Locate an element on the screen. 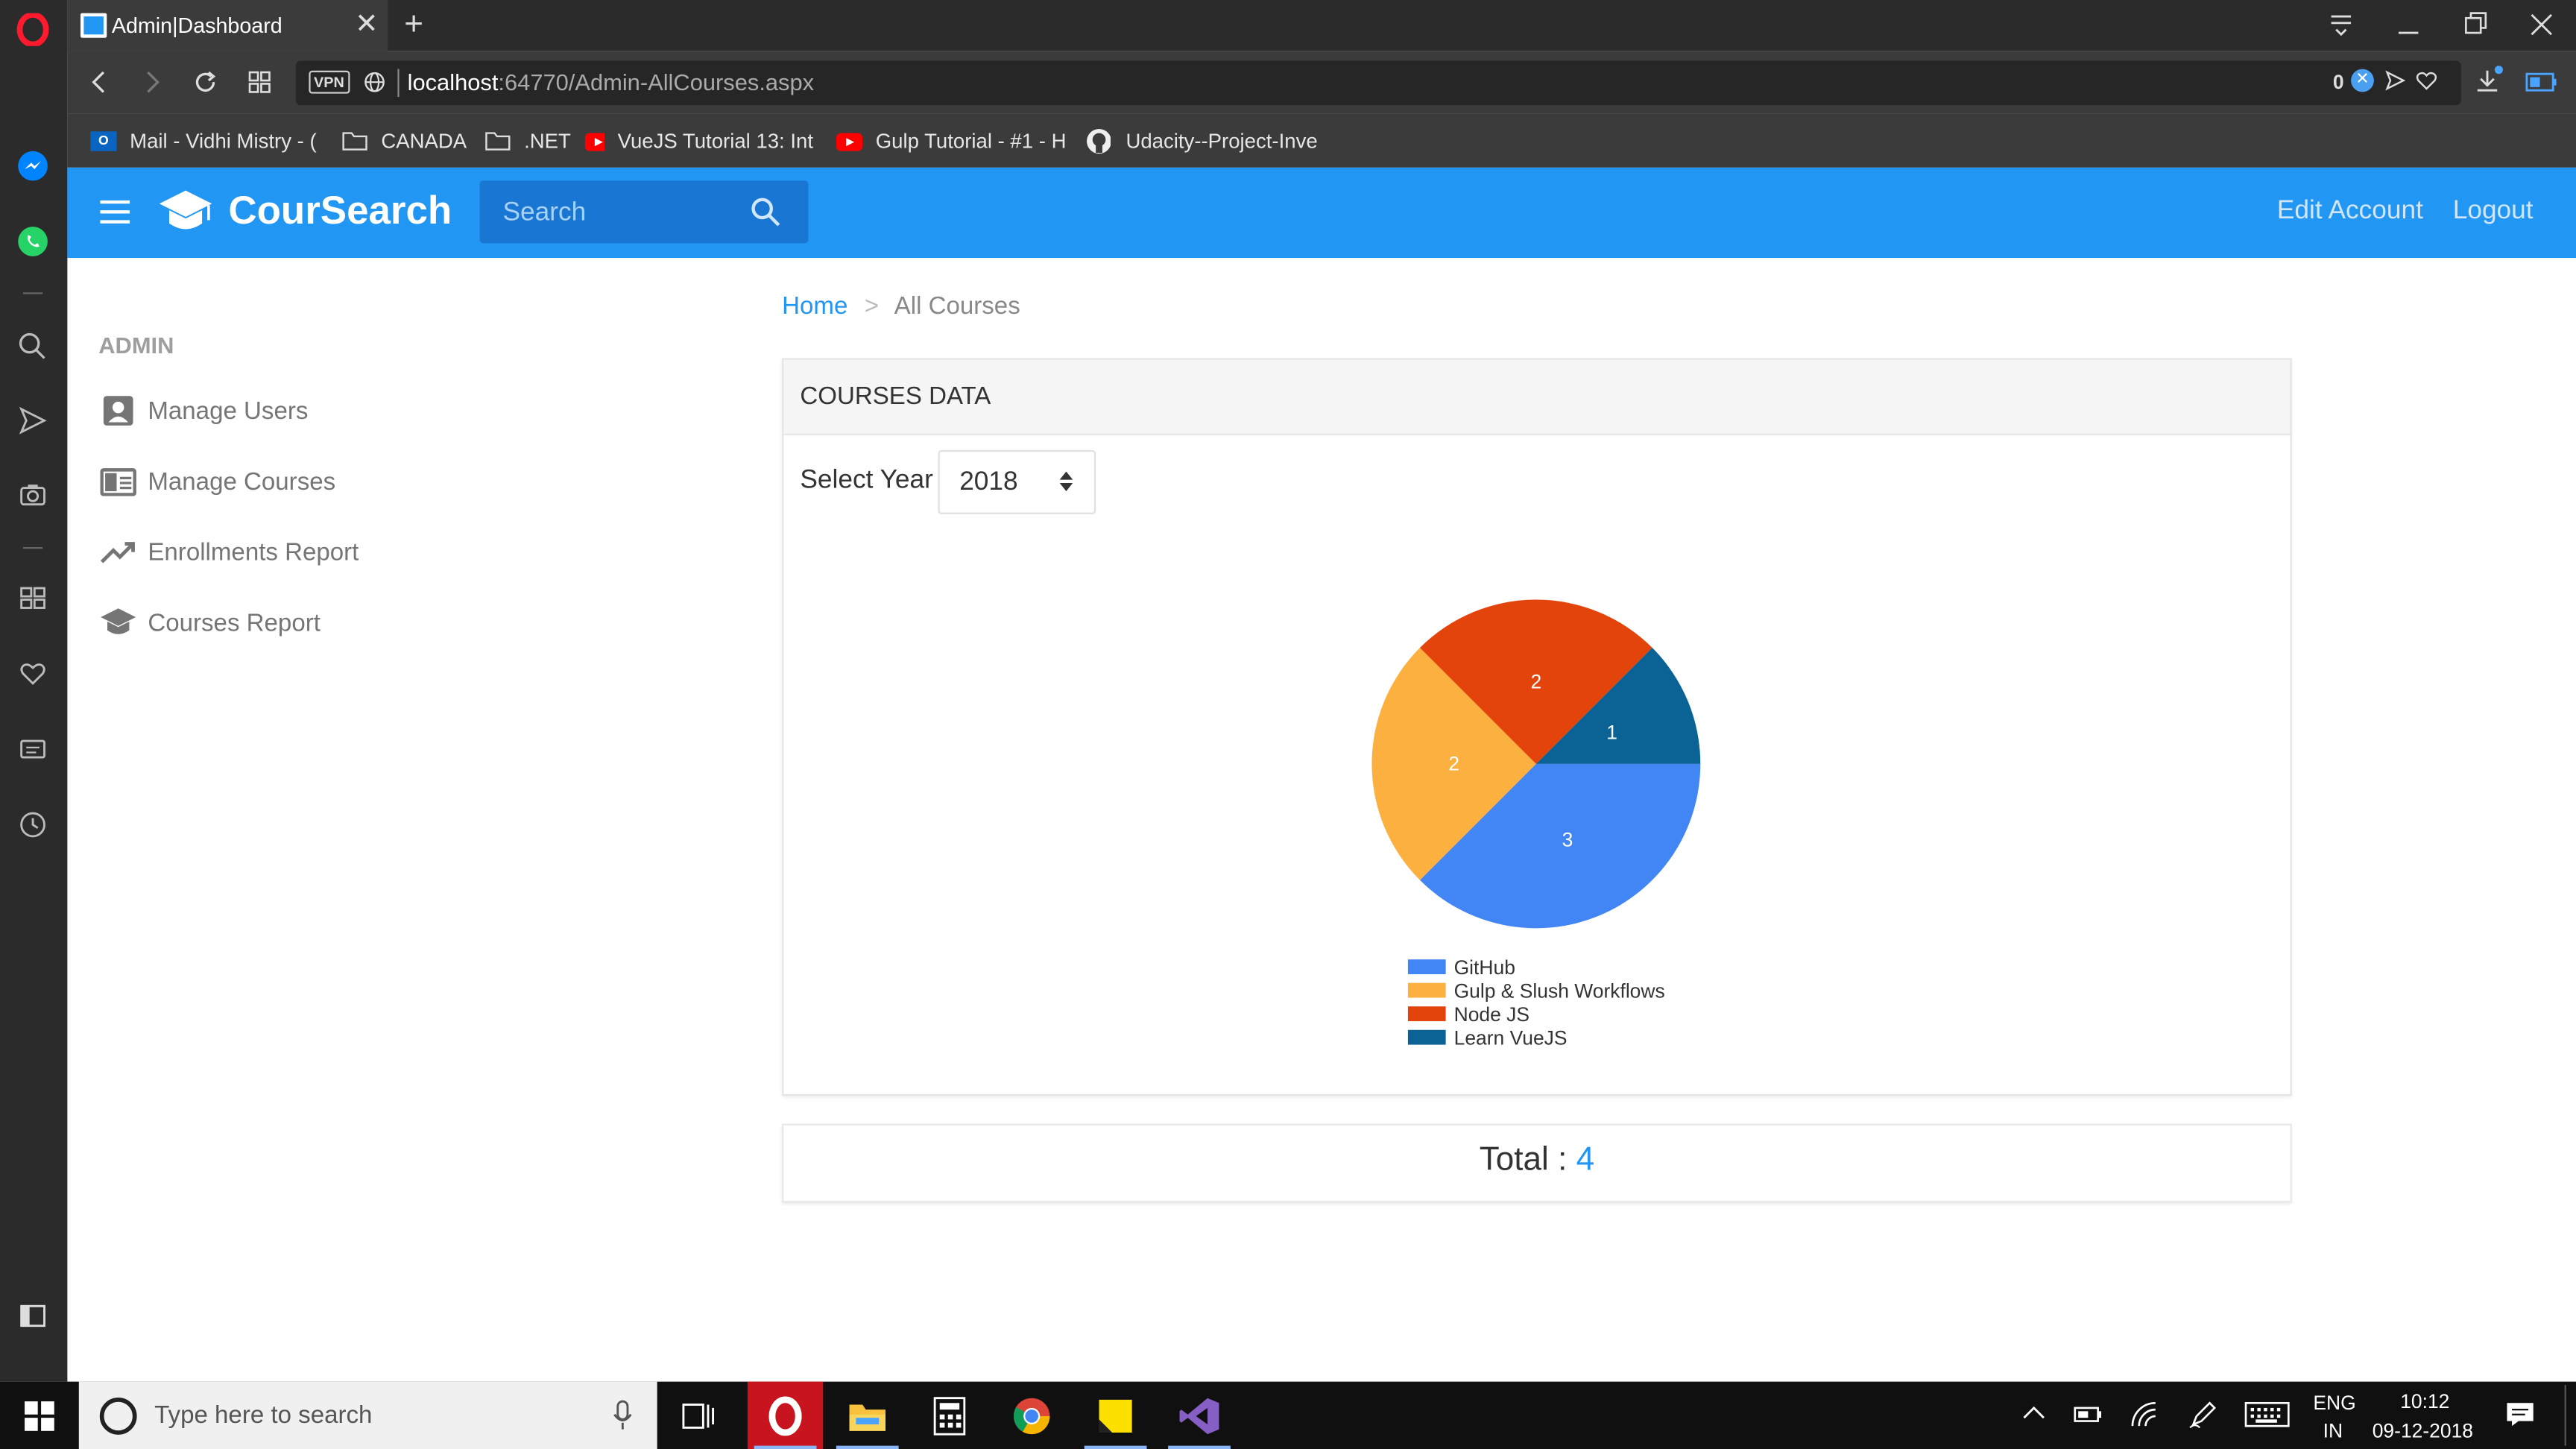 This screenshot has height=1449, width=2576. sidebar-item-manage-users: Manage Users is located at coordinates (203, 411).